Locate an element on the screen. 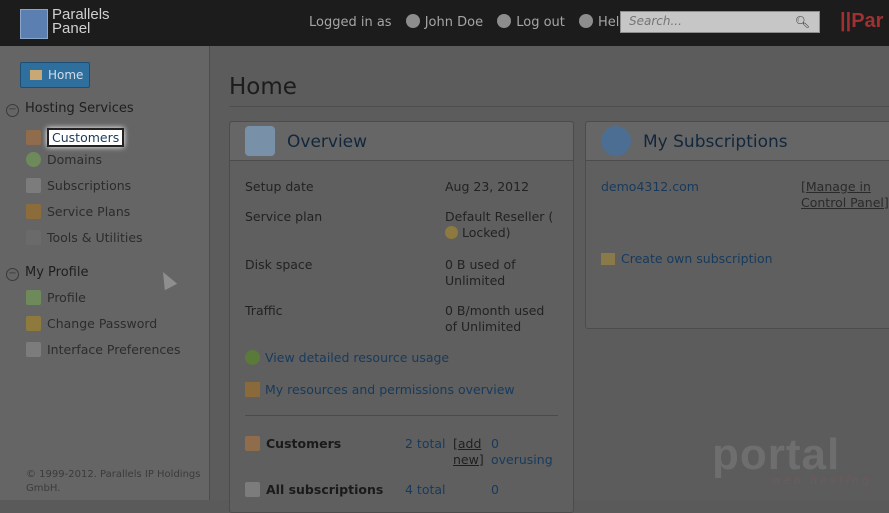 This screenshot has height=513, width=889. section-hosting-services: − Hosting Services is located at coordinates (70, 109).